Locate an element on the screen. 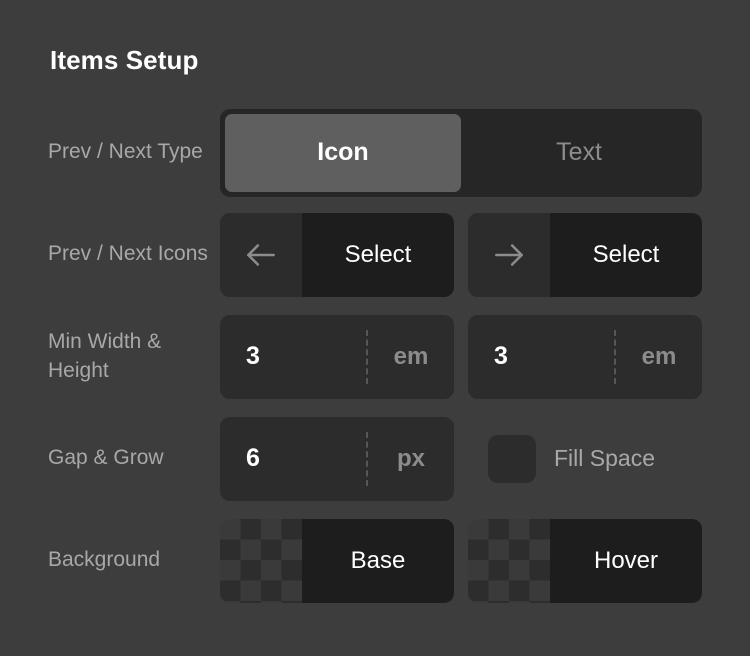 This screenshot has height=656, width=750. row-controls-background: Base Hover is located at coordinates (461, 560).